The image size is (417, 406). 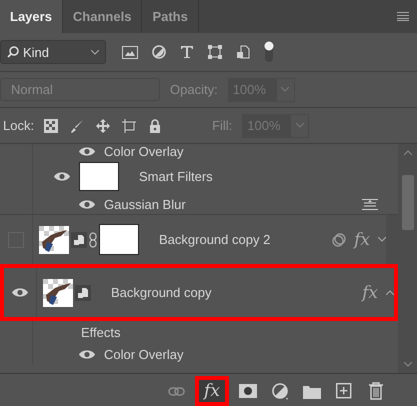 What do you see at coordinates (51, 125) in the screenshot?
I see `checkerboard-icon` at bounding box center [51, 125].